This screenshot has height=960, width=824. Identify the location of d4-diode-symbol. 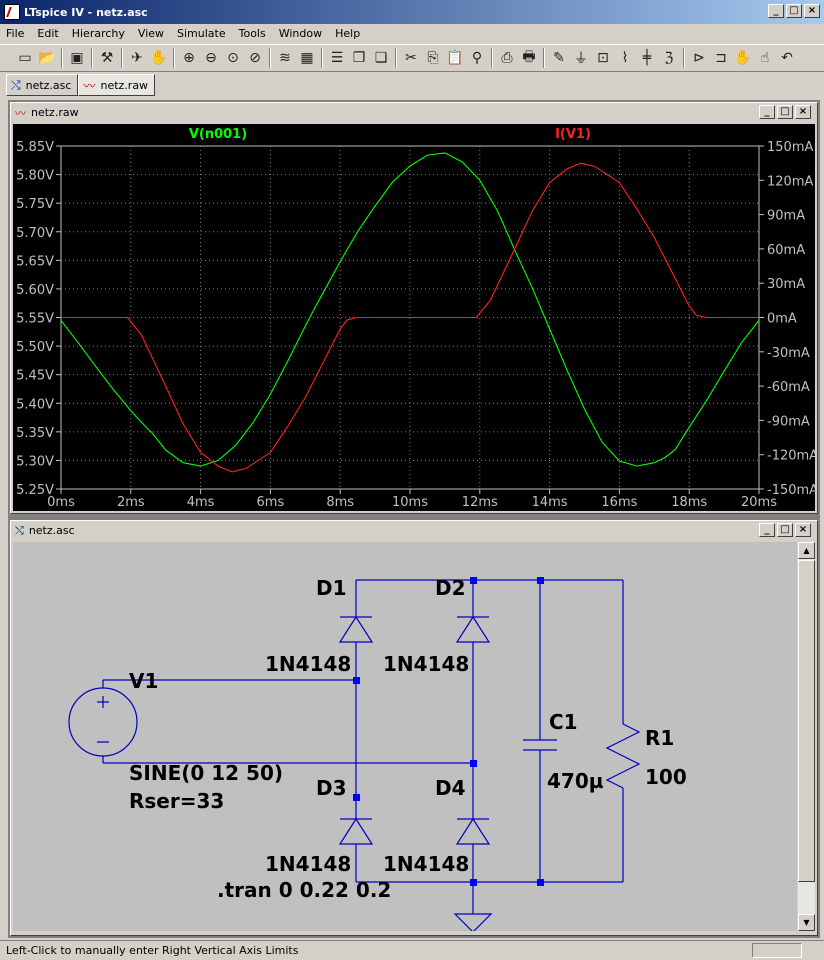
(473, 831).